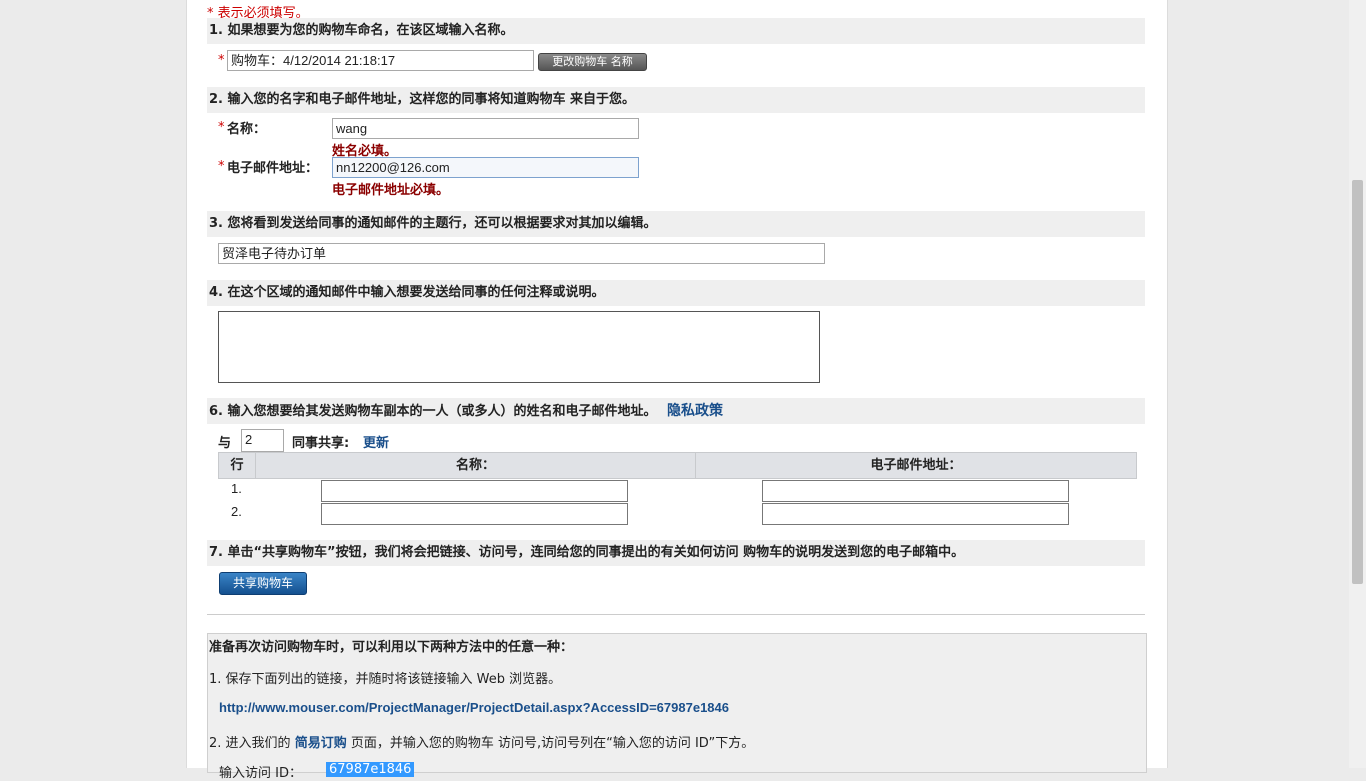 The image size is (1366, 781). I want to click on method2-suffix: 页面，并输入您的购物车 访问号,访问号列在“输入您的访问 ID”下方。, so click(552, 743).